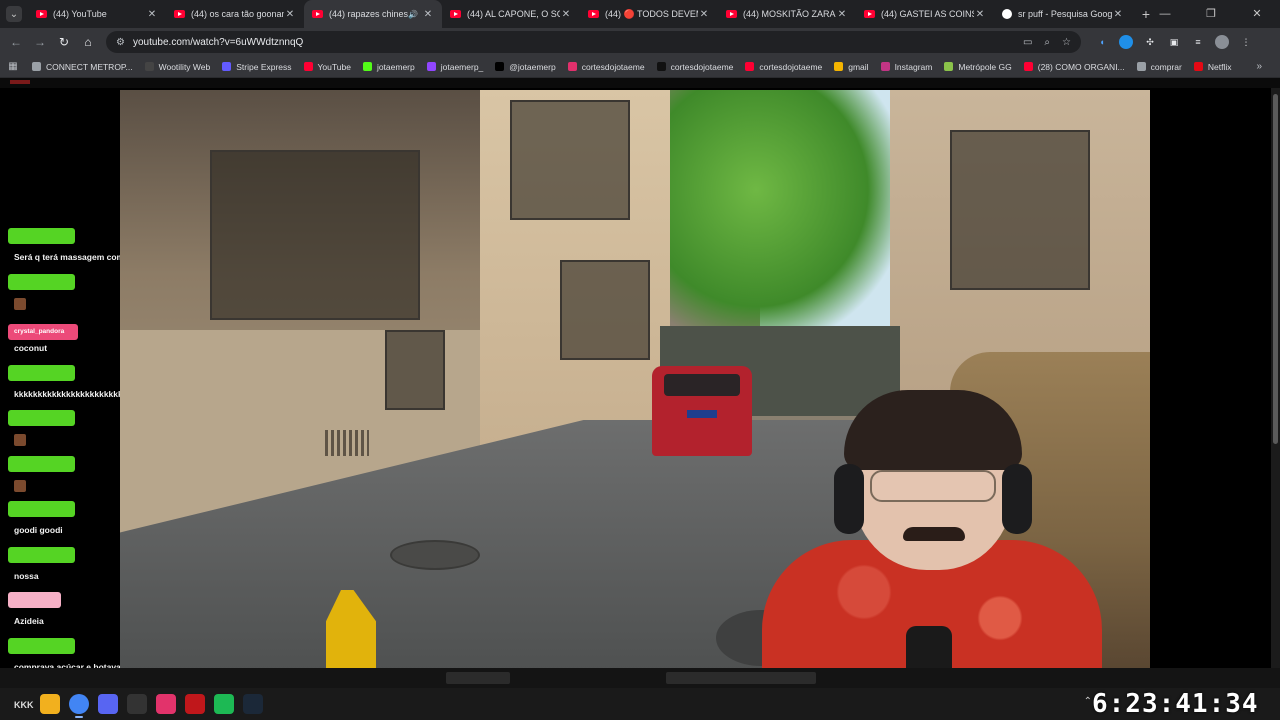 This screenshot has width=1280, height=720. What do you see at coordinates (1213, 67) in the screenshot?
I see `bookmark-item: Netflix` at bounding box center [1213, 67].